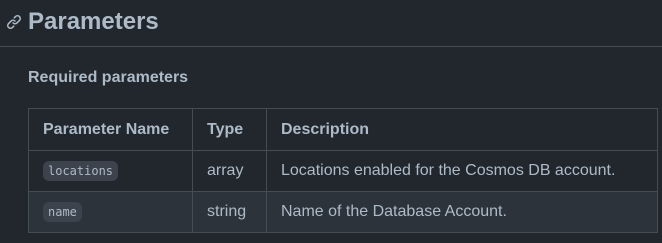 The height and width of the screenshot is (243, 662). I want to click on column-header-description: Description, so click(462, 129).